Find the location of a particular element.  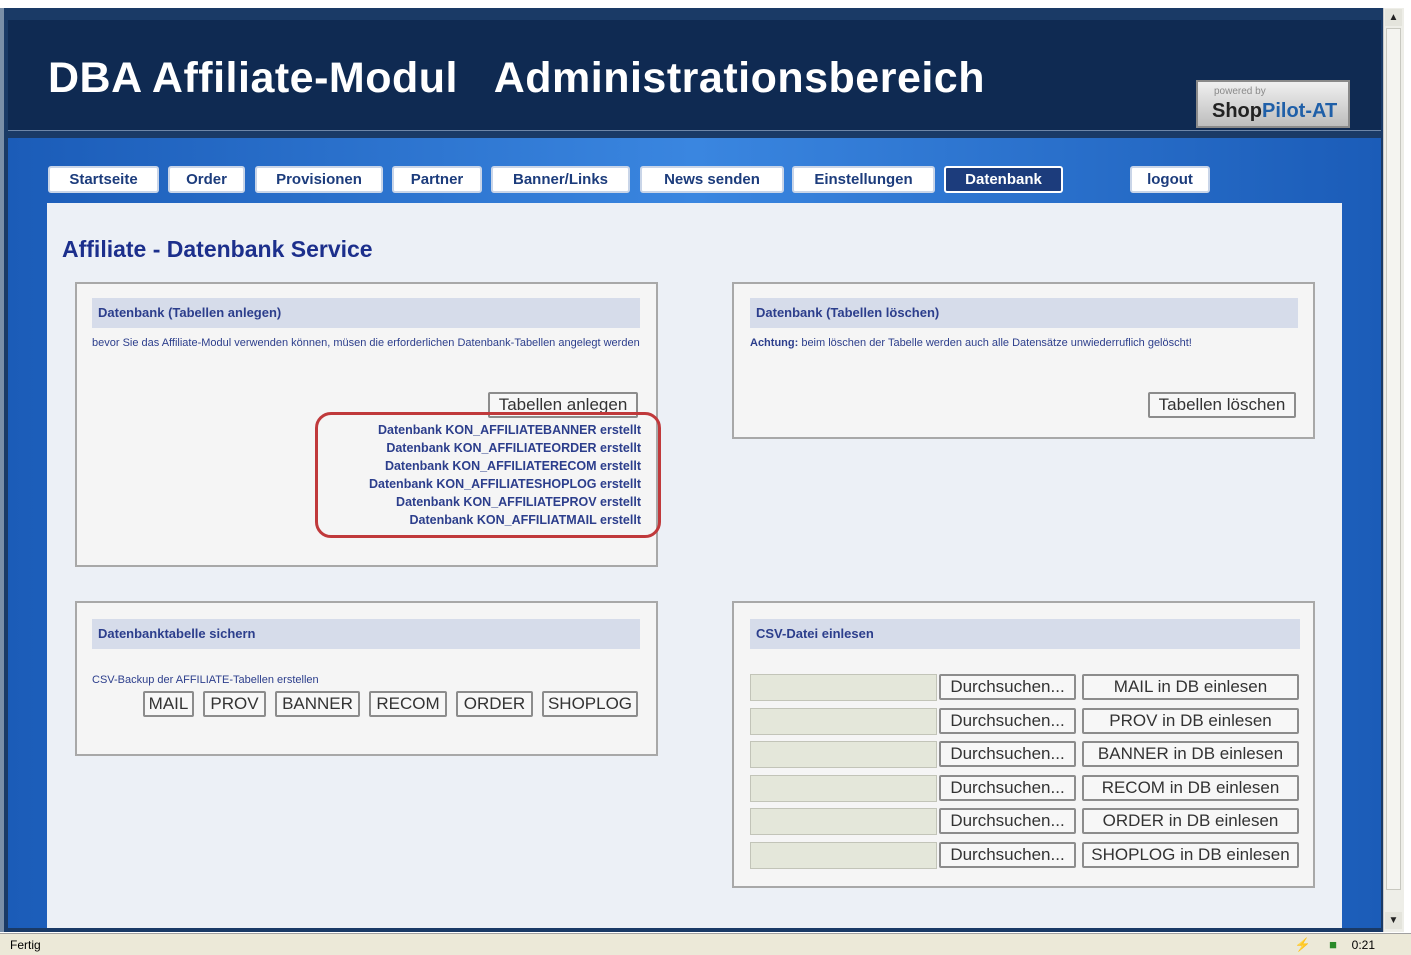

page-title: Affiliate - Datenbank Service is located at coordinates (217, 249).